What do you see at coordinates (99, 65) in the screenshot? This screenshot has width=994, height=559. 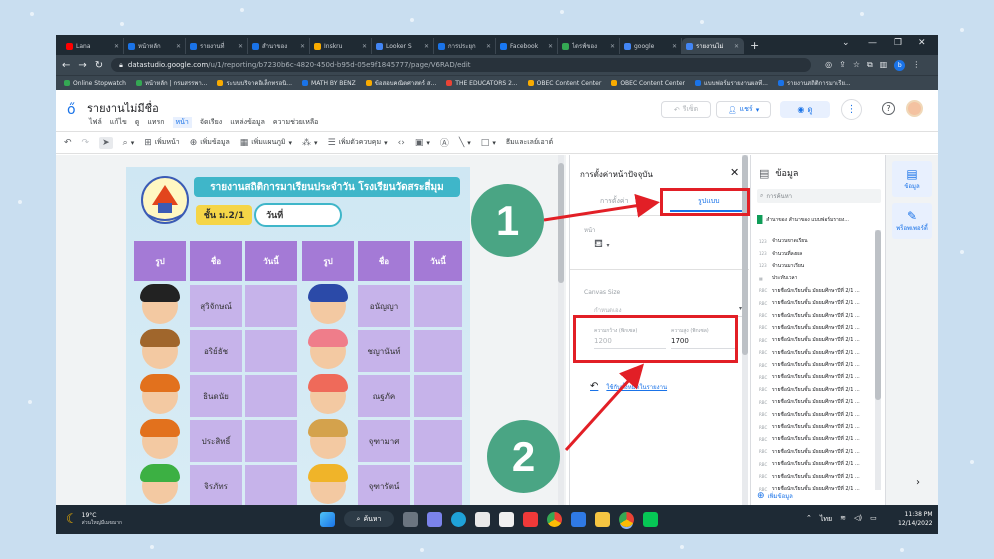 I see `reload-icon: ↻` at bounding box center [99, 65].